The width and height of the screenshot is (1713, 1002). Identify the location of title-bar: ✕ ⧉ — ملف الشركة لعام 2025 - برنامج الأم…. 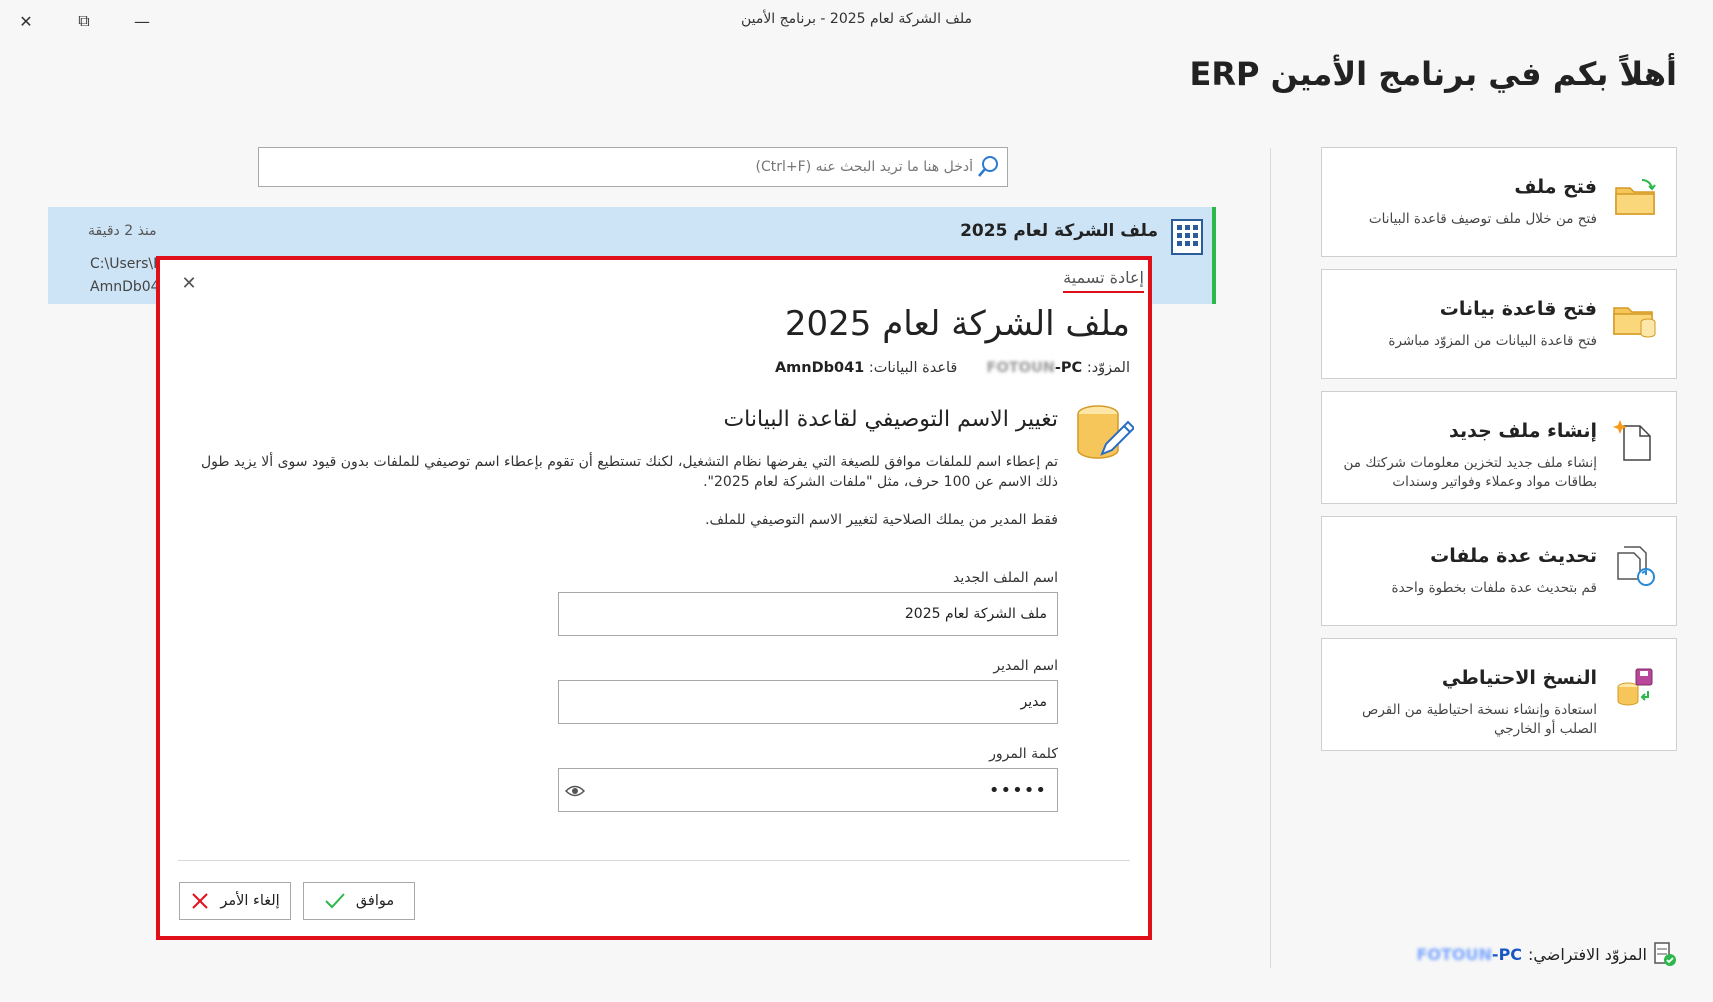
(856, 21).